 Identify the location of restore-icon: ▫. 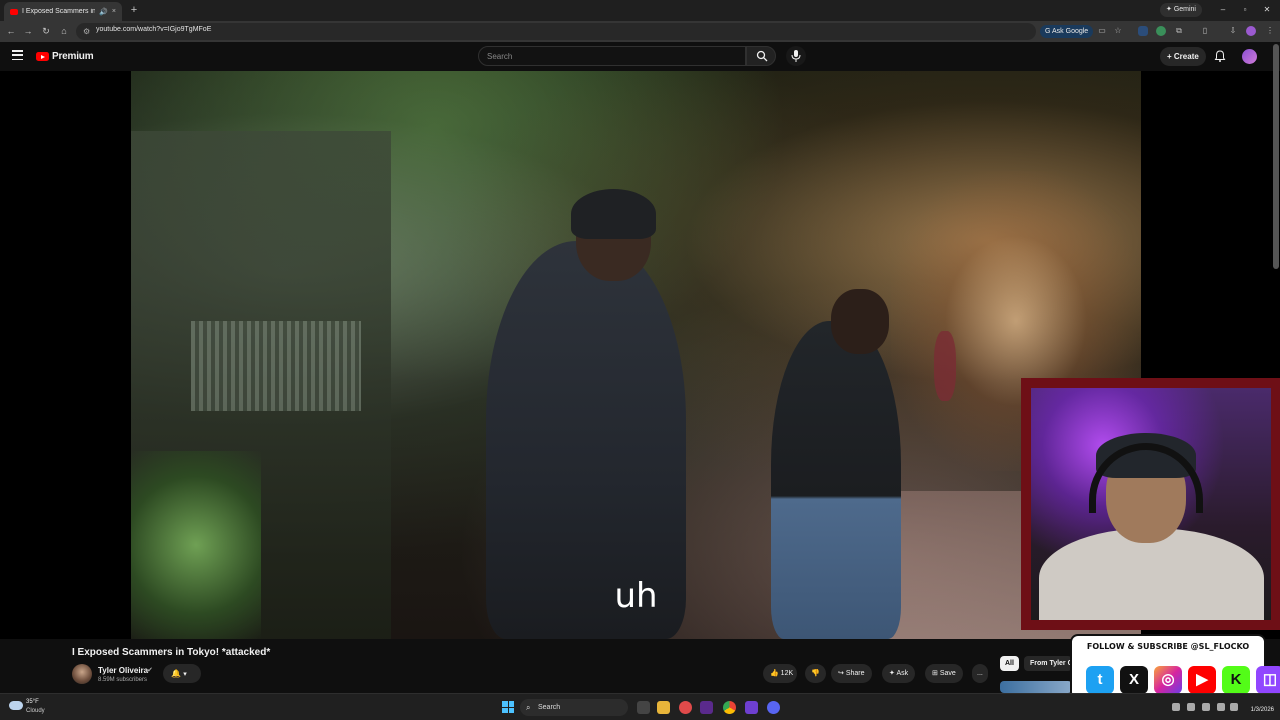
(1245, 10).